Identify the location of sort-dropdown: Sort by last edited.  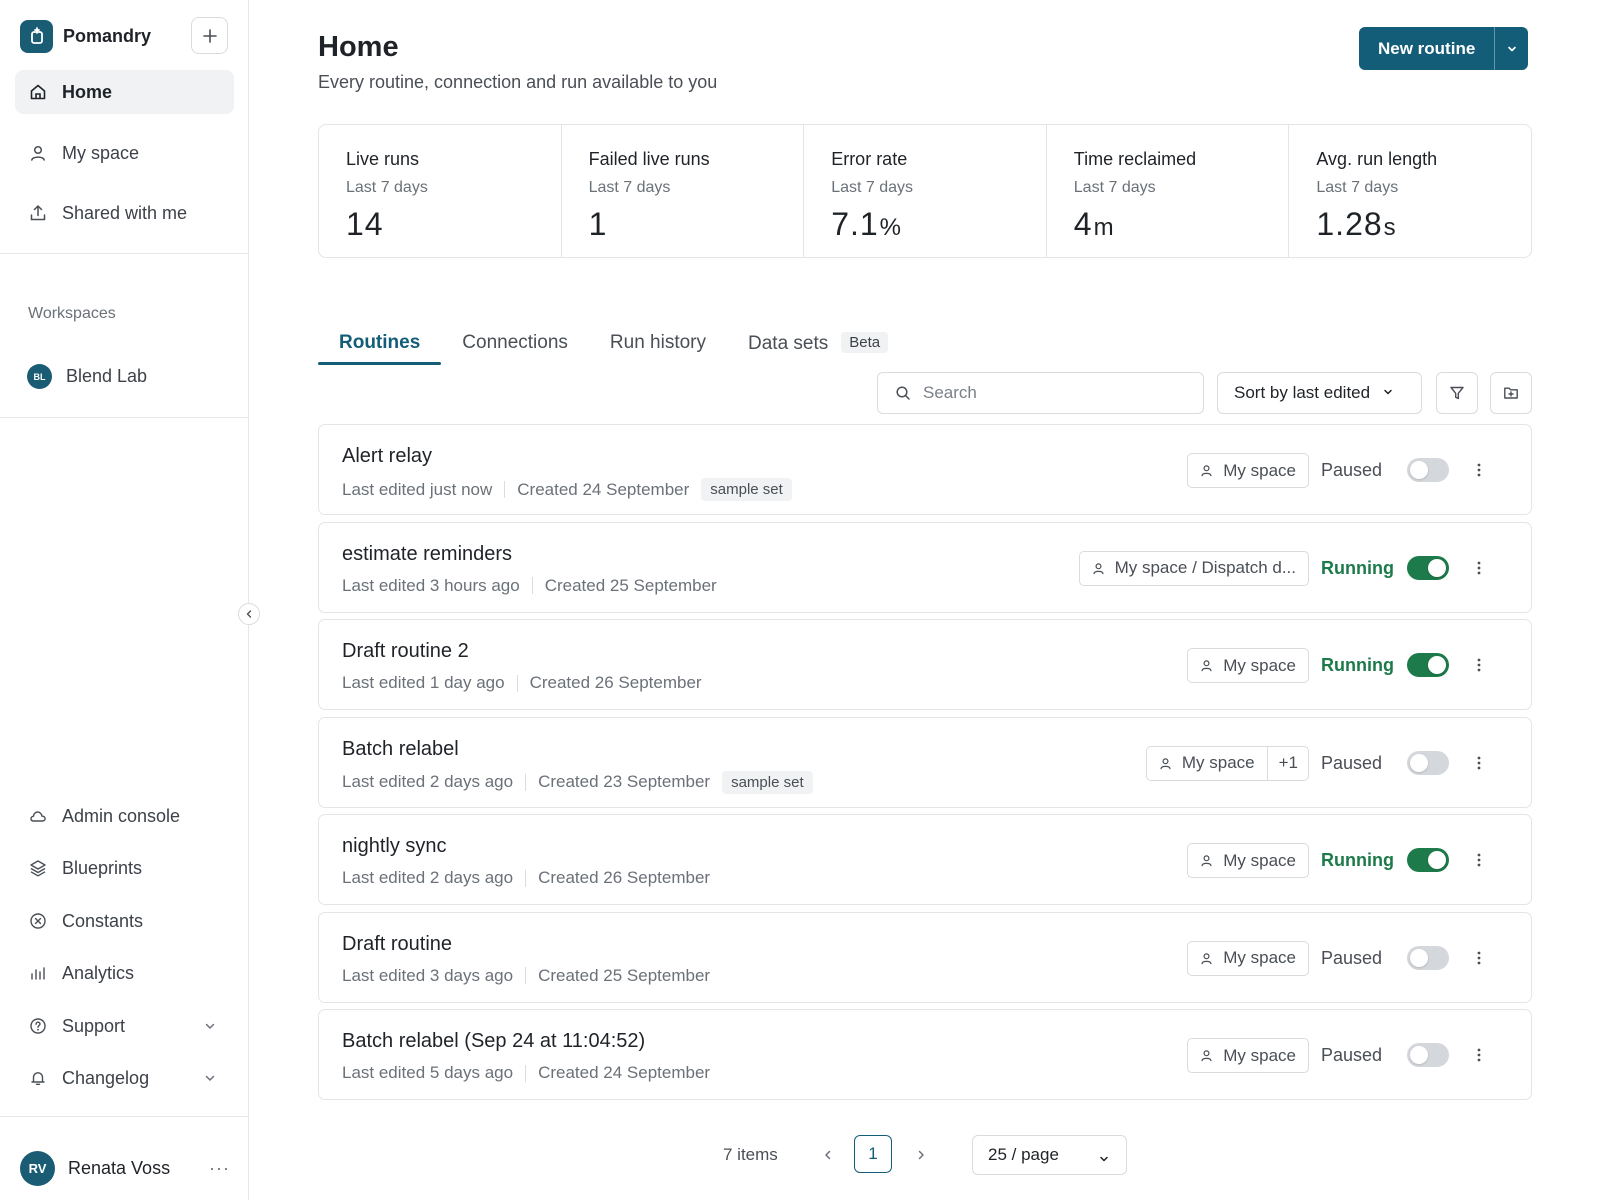
(1319, 393).